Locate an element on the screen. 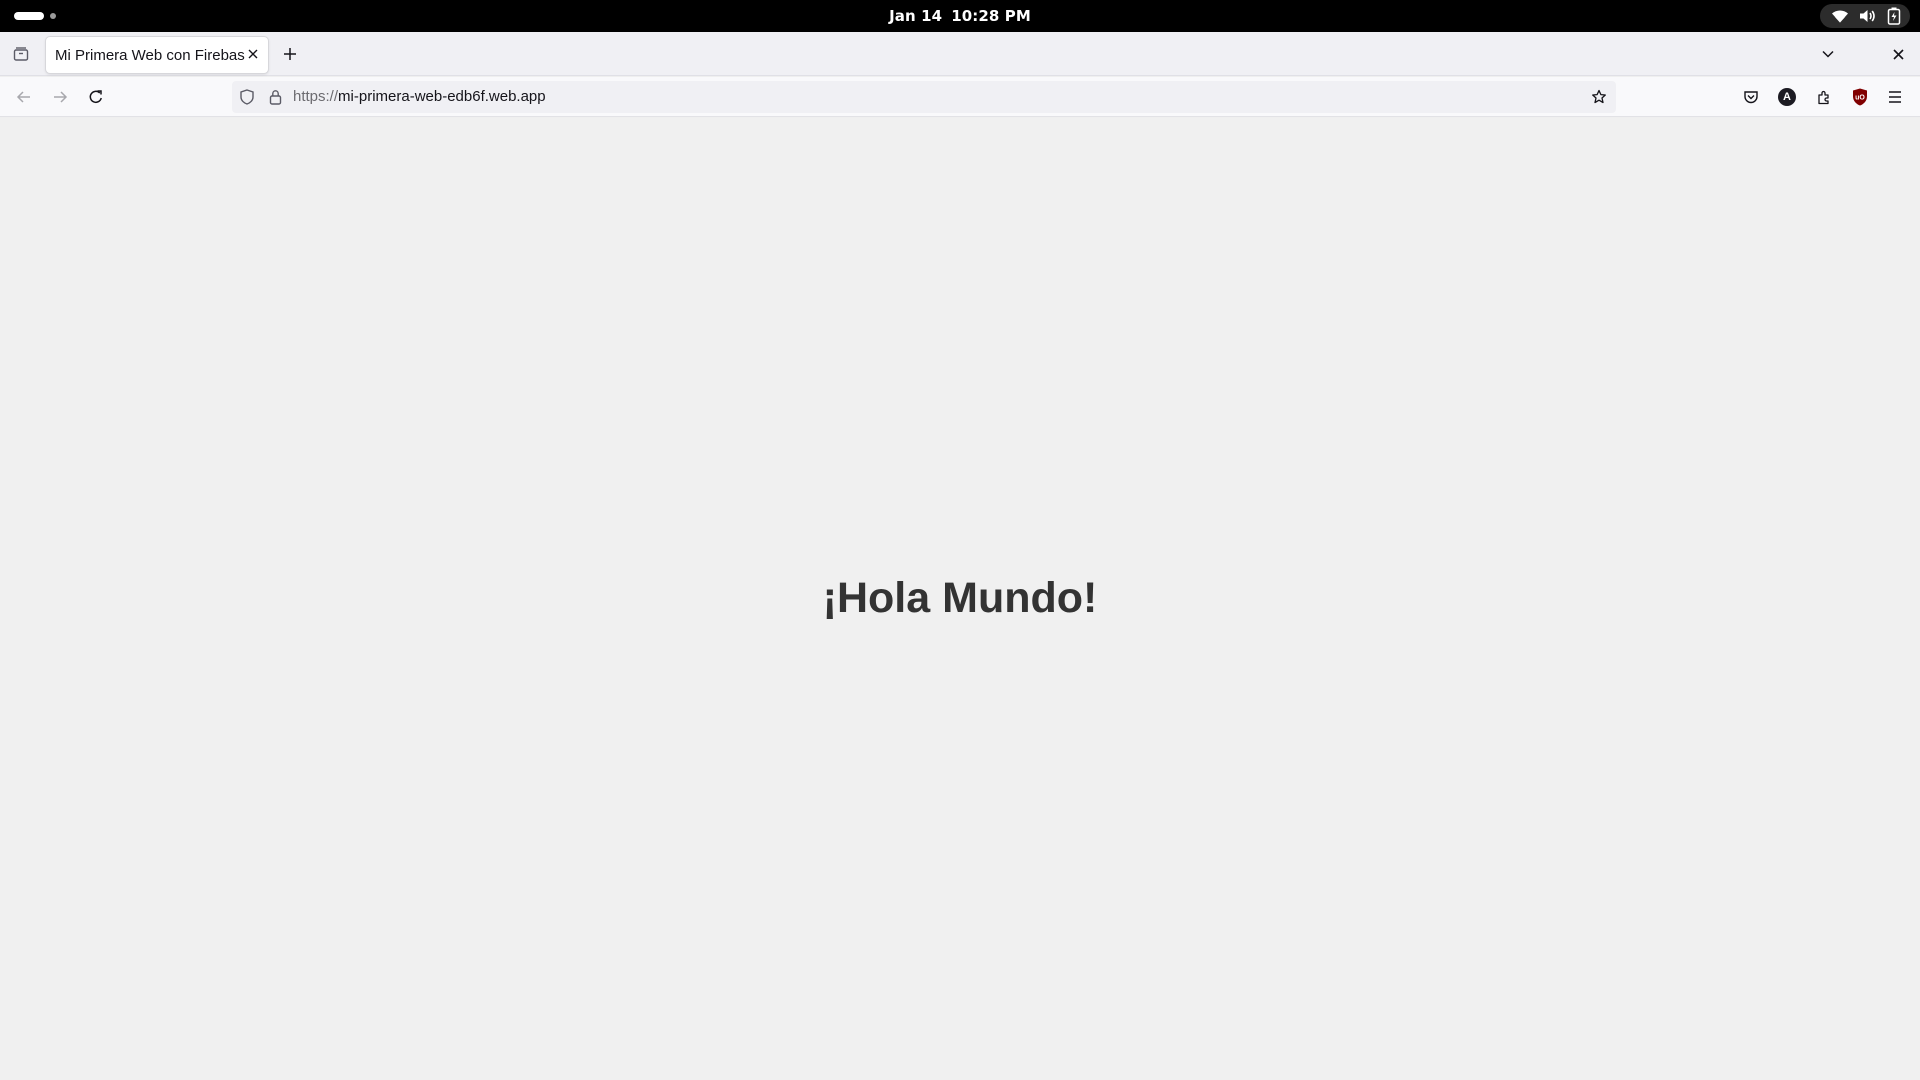  reload-icon is located at coordinates (96, 97).